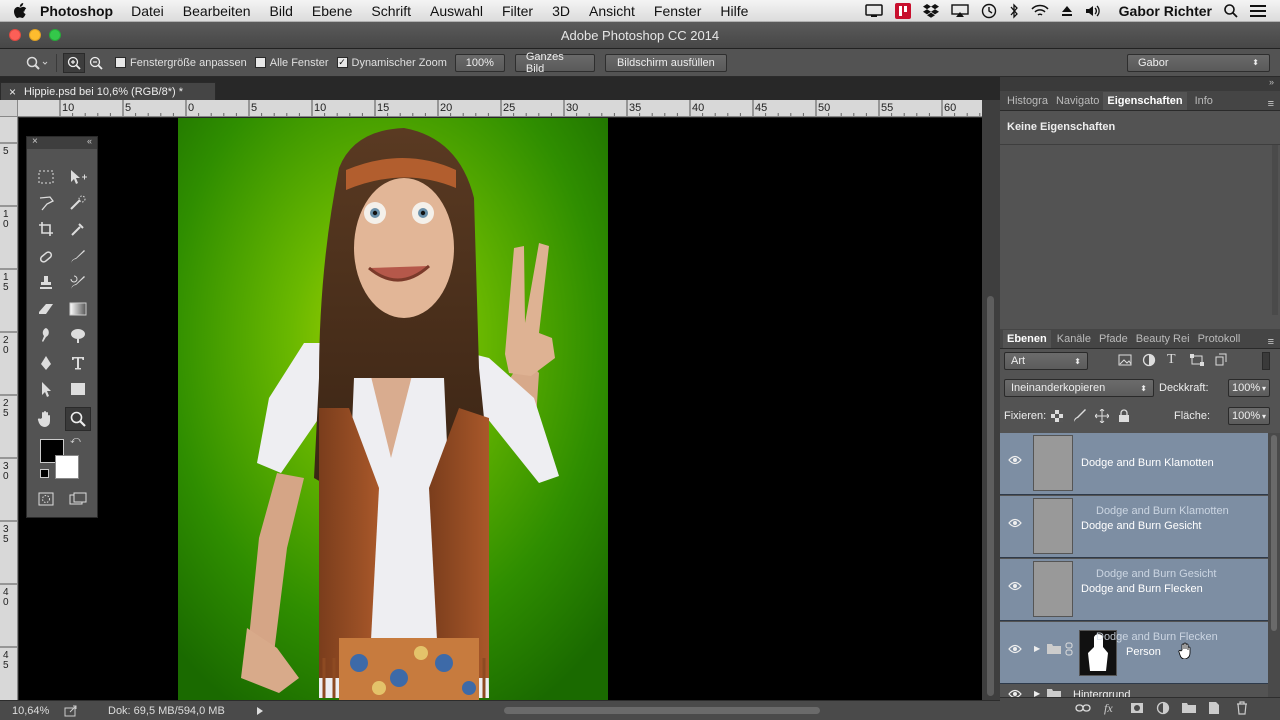 The height and width of the screenshot is (720, 1280). I want to click on time-machine-icon, so click(989, 11).